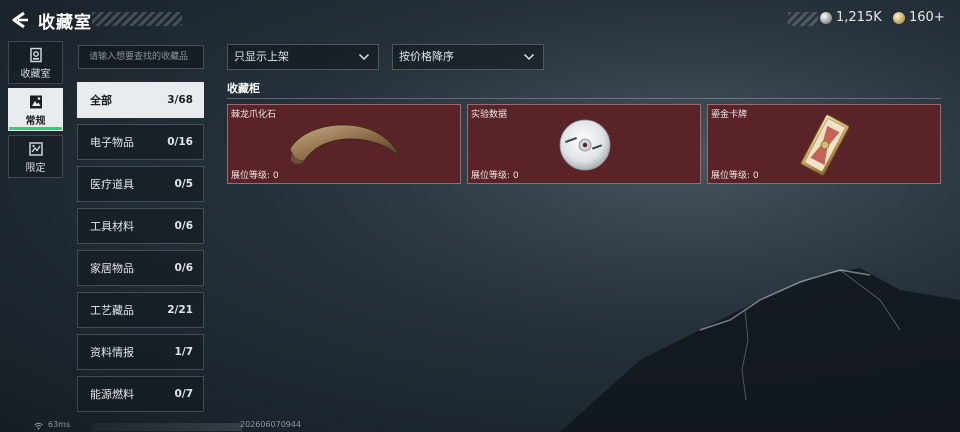 This screenshot has width=960, height=432. I want to click on cabinet-title: 收藏柜, so click(243, 88).